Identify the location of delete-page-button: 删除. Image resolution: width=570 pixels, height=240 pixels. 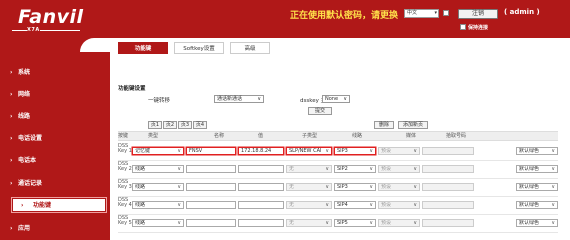
(384, 125).